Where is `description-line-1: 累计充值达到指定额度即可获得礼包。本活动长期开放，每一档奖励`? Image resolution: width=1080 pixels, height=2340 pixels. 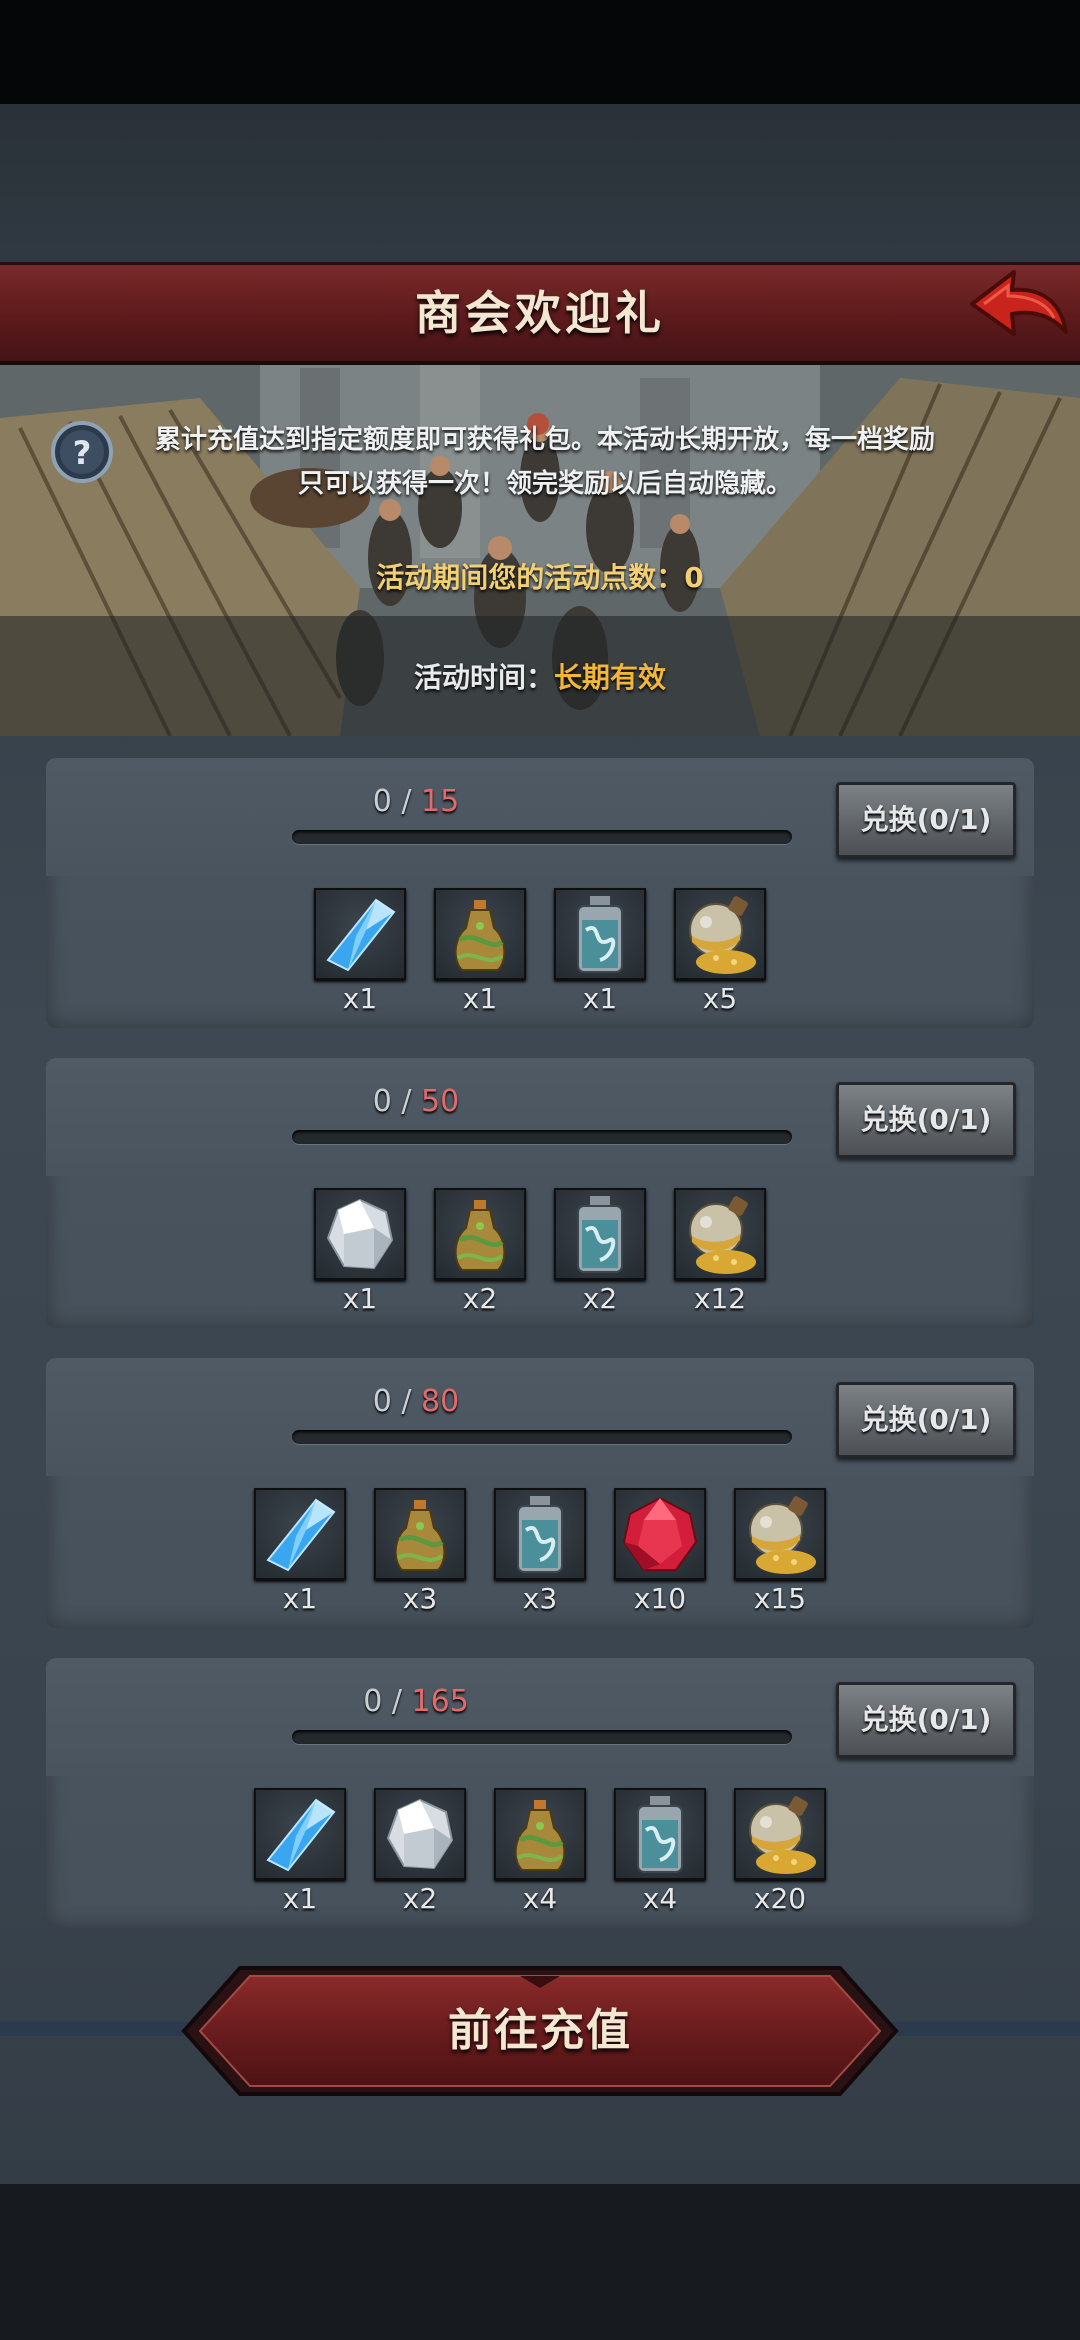 description-line-1: 累计充值达到指定额度即可获得礼包。本活动长期开放，每一档奖励 is located at coordinates (544, 440).